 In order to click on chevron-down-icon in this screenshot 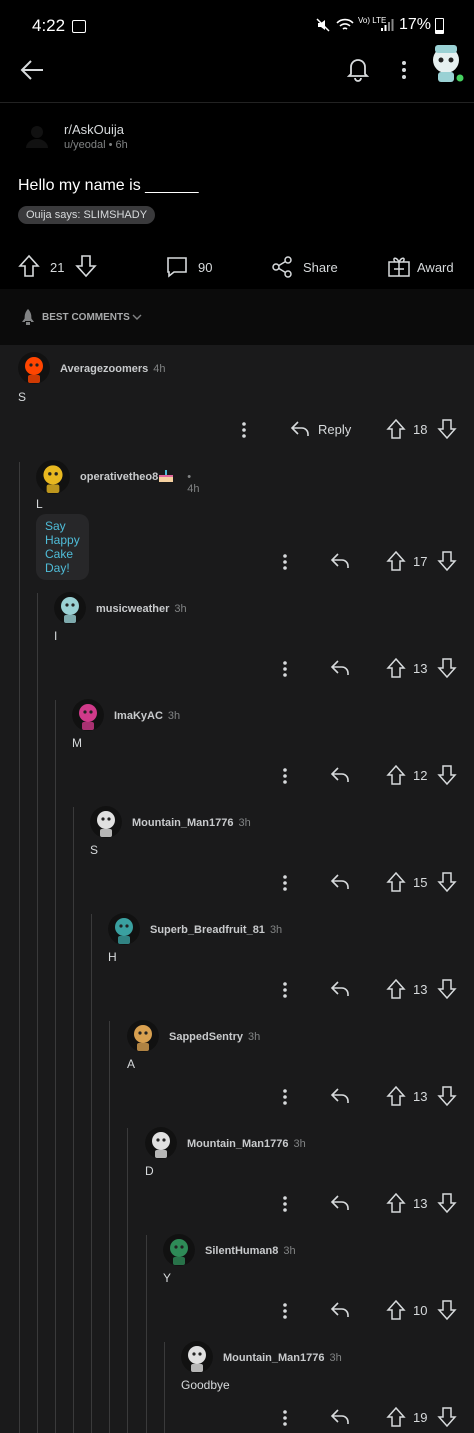, I will do `click(137, 317)`.